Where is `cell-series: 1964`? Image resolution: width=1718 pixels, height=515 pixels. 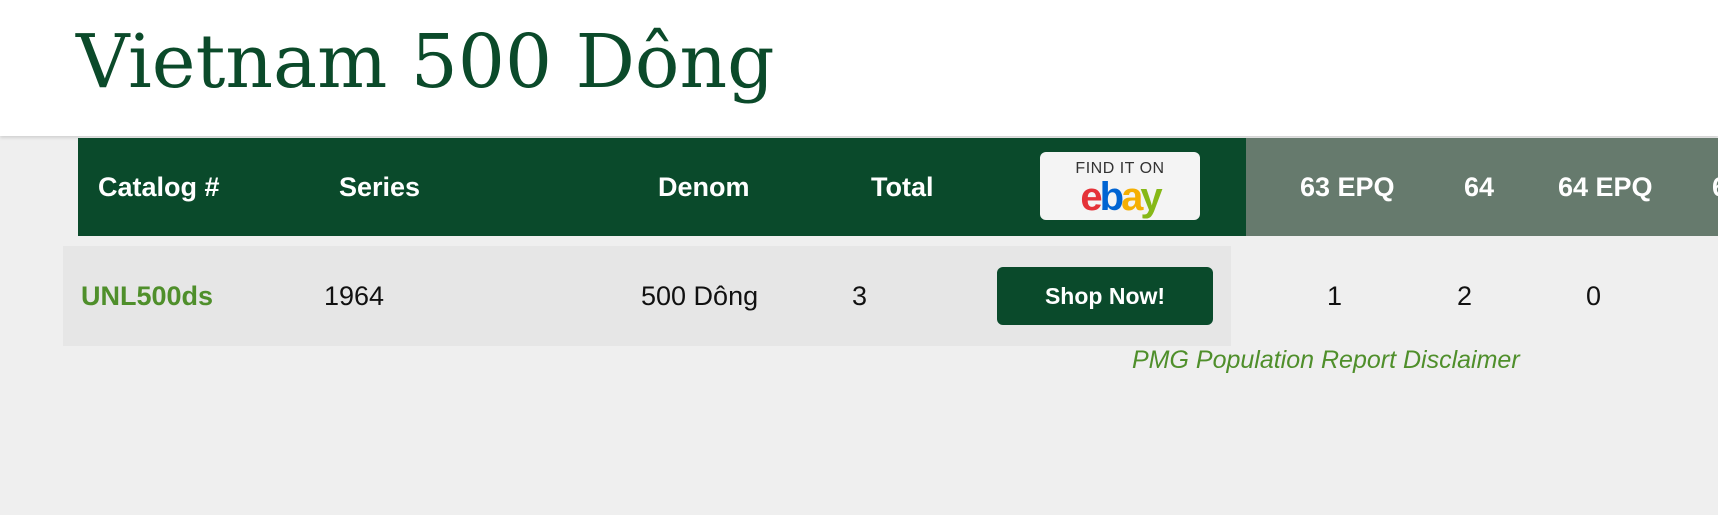
cell-series: 1964 is located at coordinates (354, 296).